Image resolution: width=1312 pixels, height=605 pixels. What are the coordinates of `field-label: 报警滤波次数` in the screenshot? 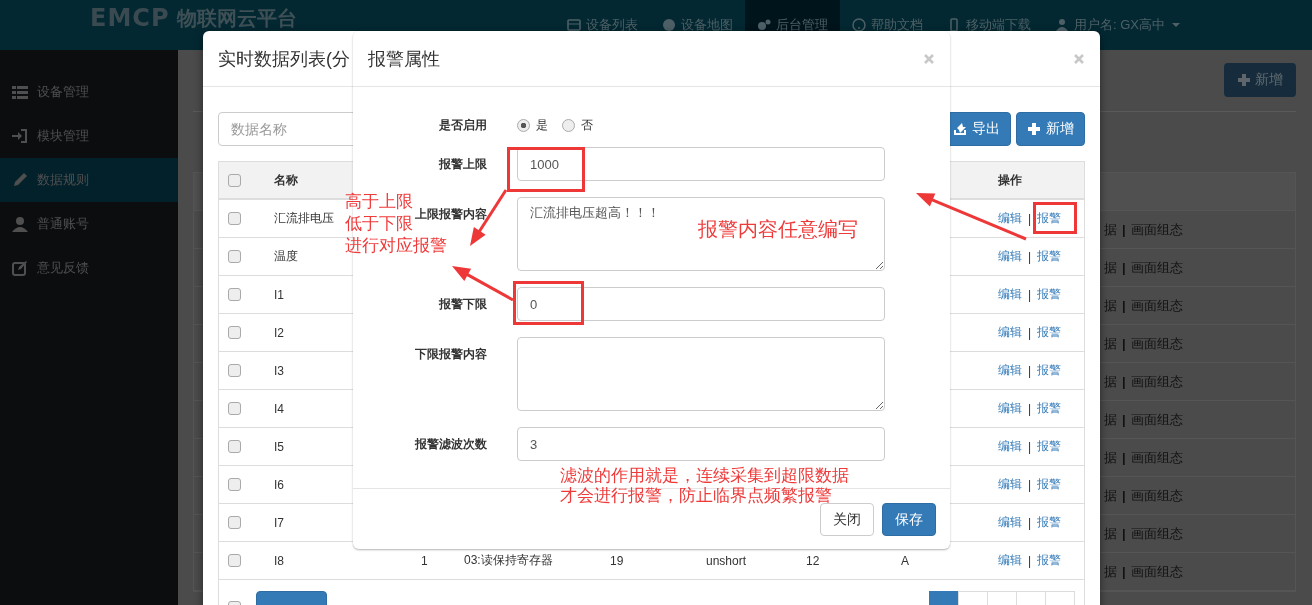 It's located at (451, 444).